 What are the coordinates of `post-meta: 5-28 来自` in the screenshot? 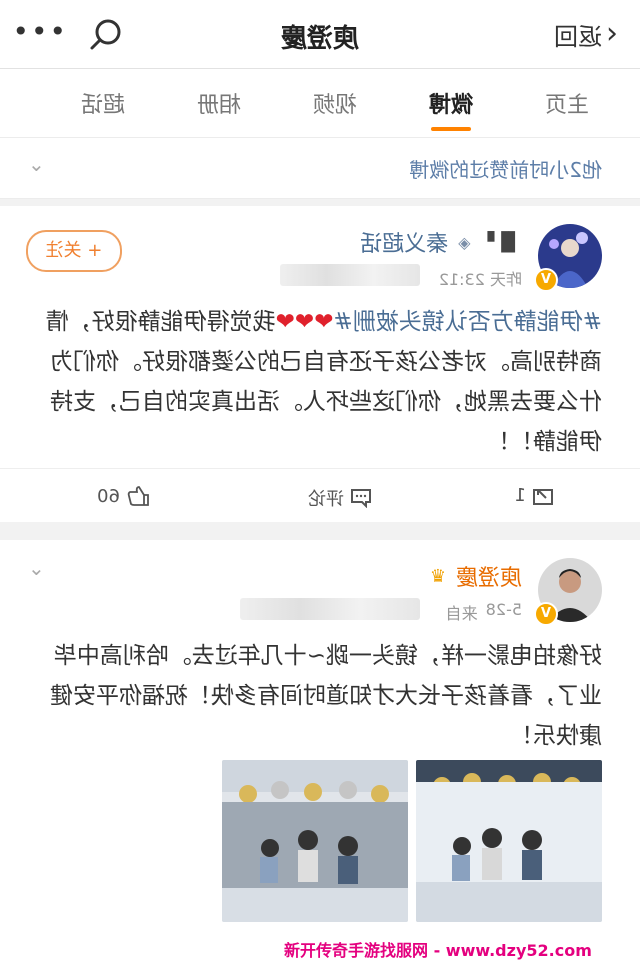 It's located at (484, 612).